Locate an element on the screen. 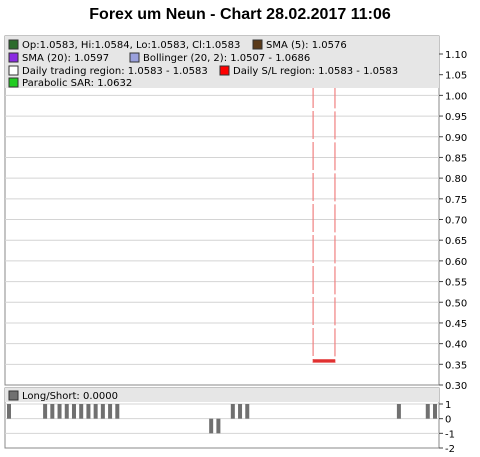  main-tick-label: 0.55 is located at coordinates (456, 283).